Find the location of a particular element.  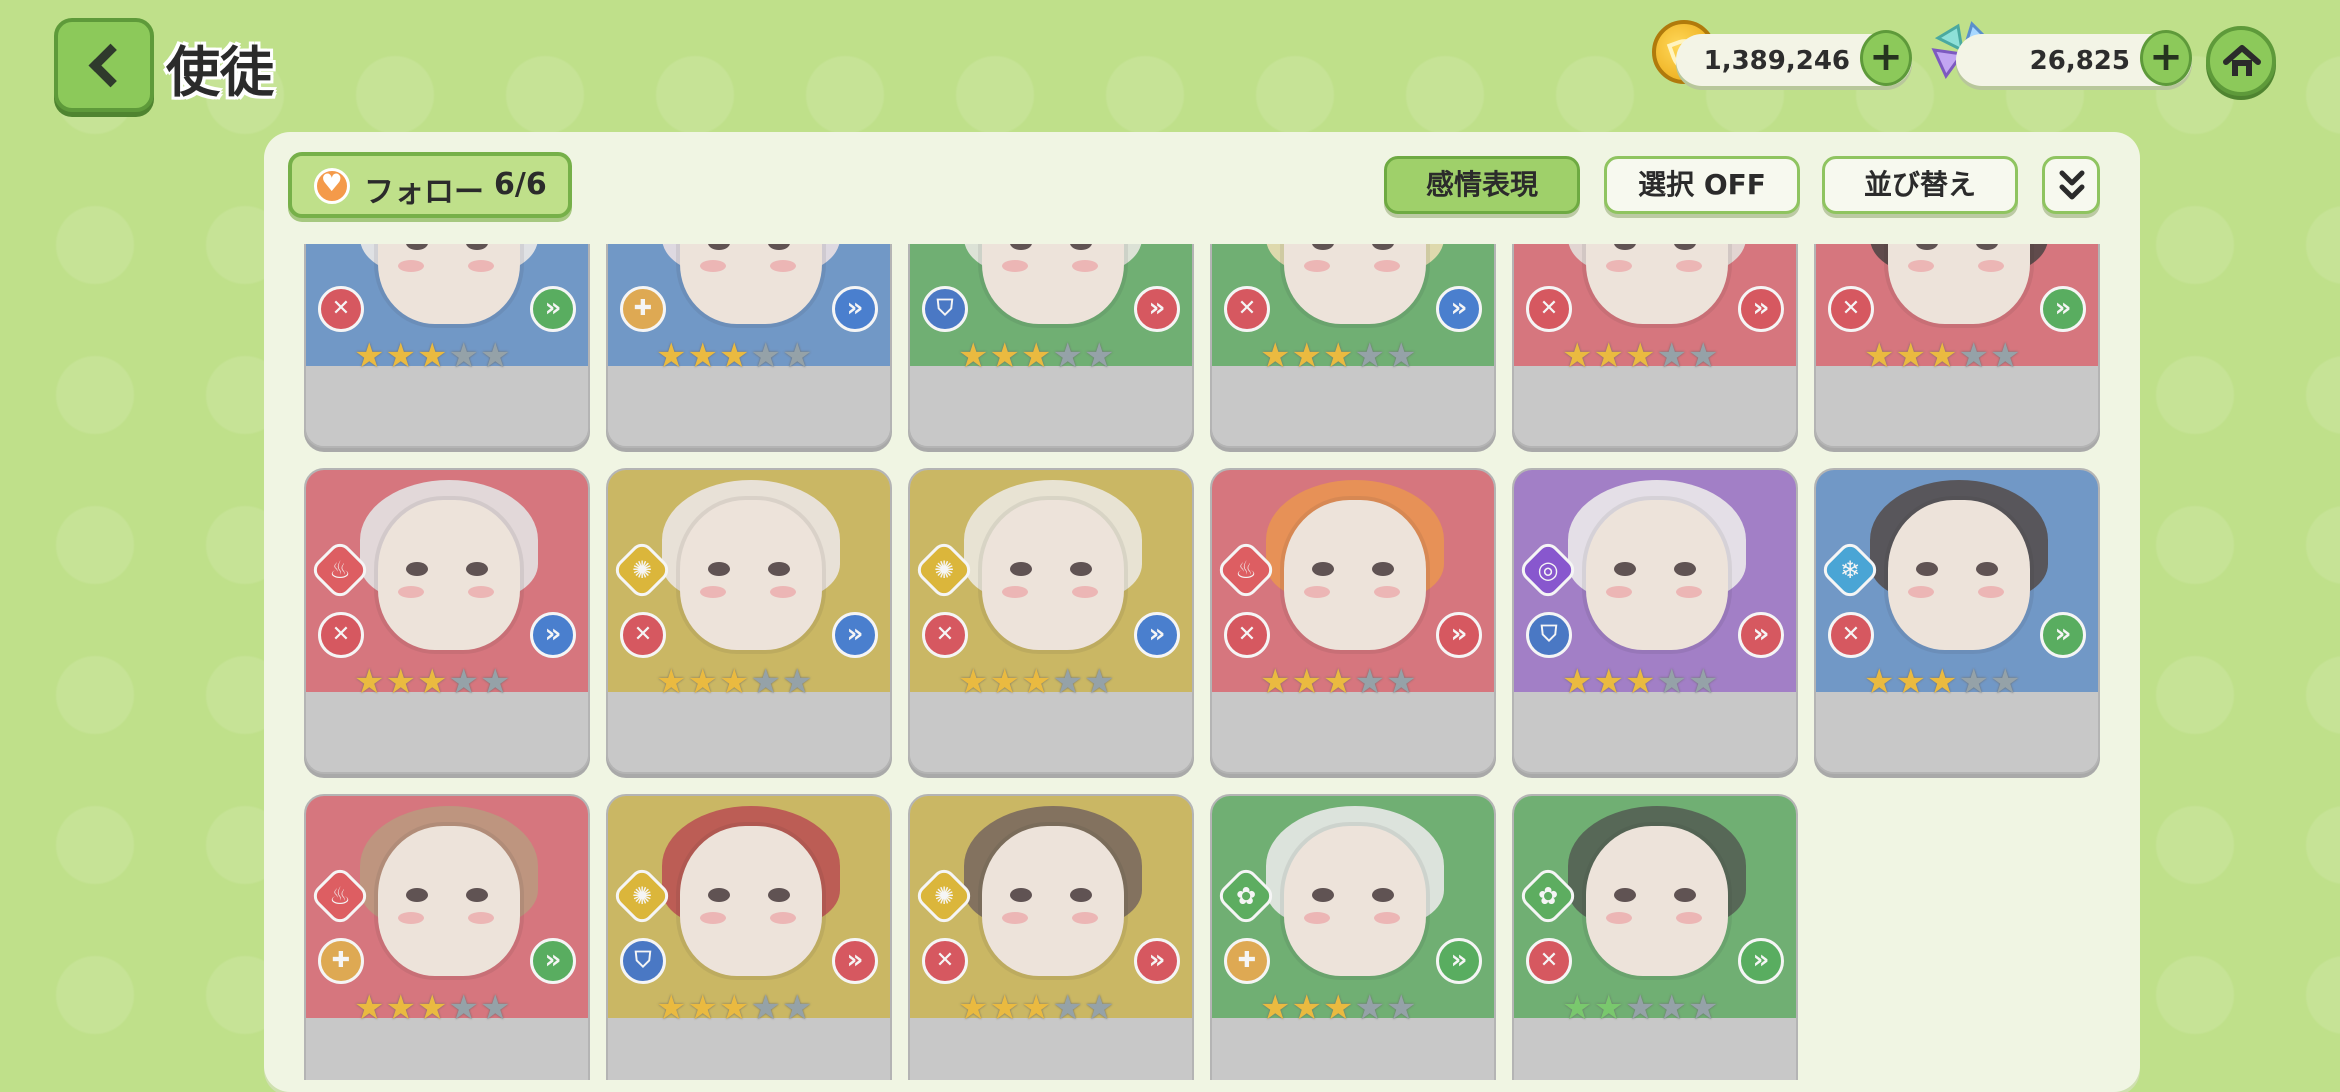

gold-counter: 1,389,246 + is located at coordinates (1794, 58).